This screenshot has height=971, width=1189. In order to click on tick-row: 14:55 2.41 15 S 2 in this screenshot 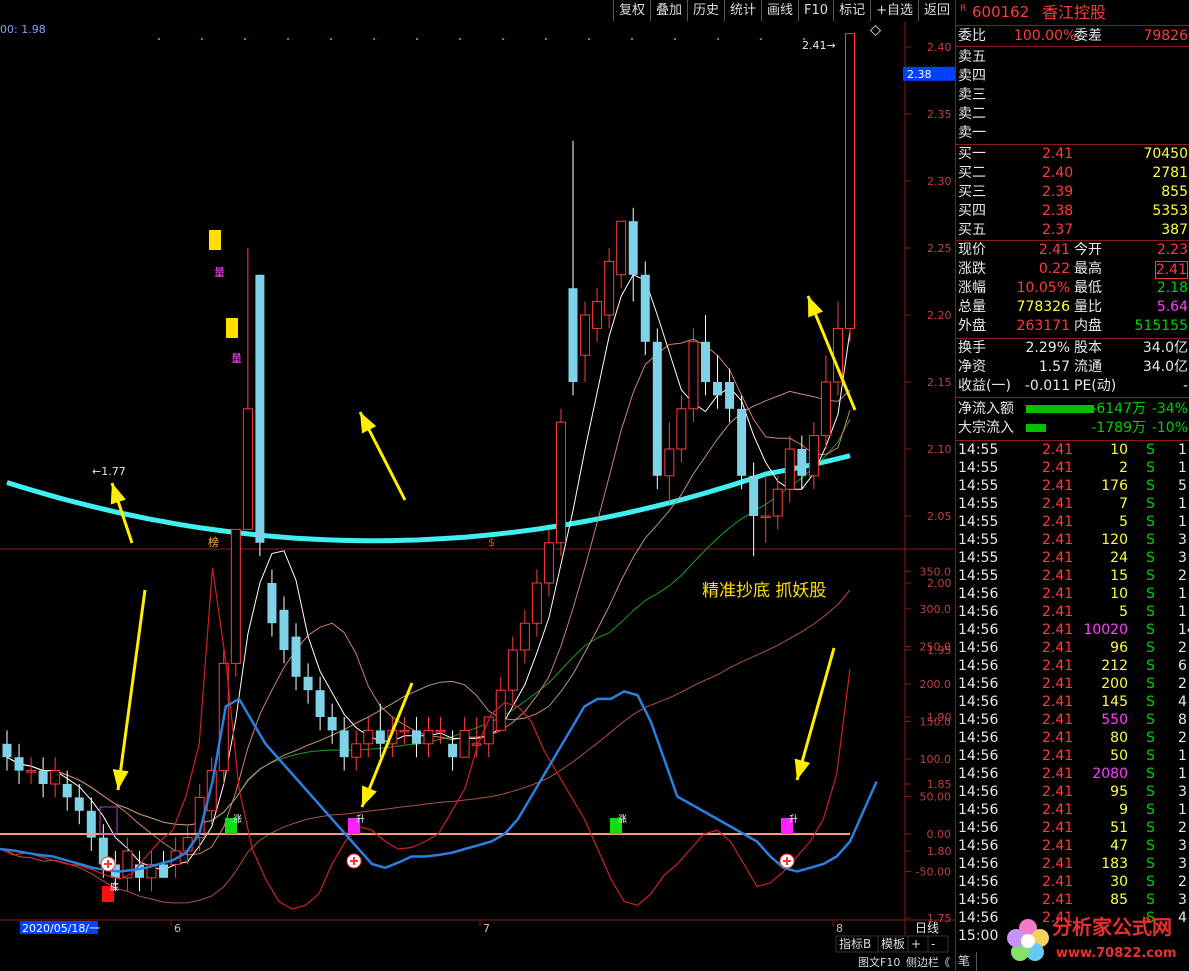, I will do `click(1072, 576)`.